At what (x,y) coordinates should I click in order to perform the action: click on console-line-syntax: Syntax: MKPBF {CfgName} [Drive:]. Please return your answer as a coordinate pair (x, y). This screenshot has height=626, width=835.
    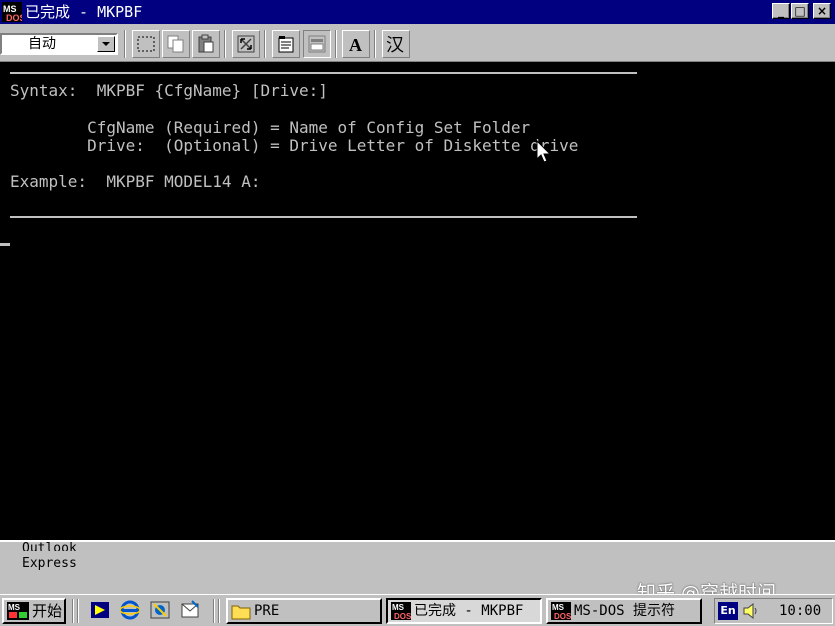
    Looking at the image, I should click on (169, 90).